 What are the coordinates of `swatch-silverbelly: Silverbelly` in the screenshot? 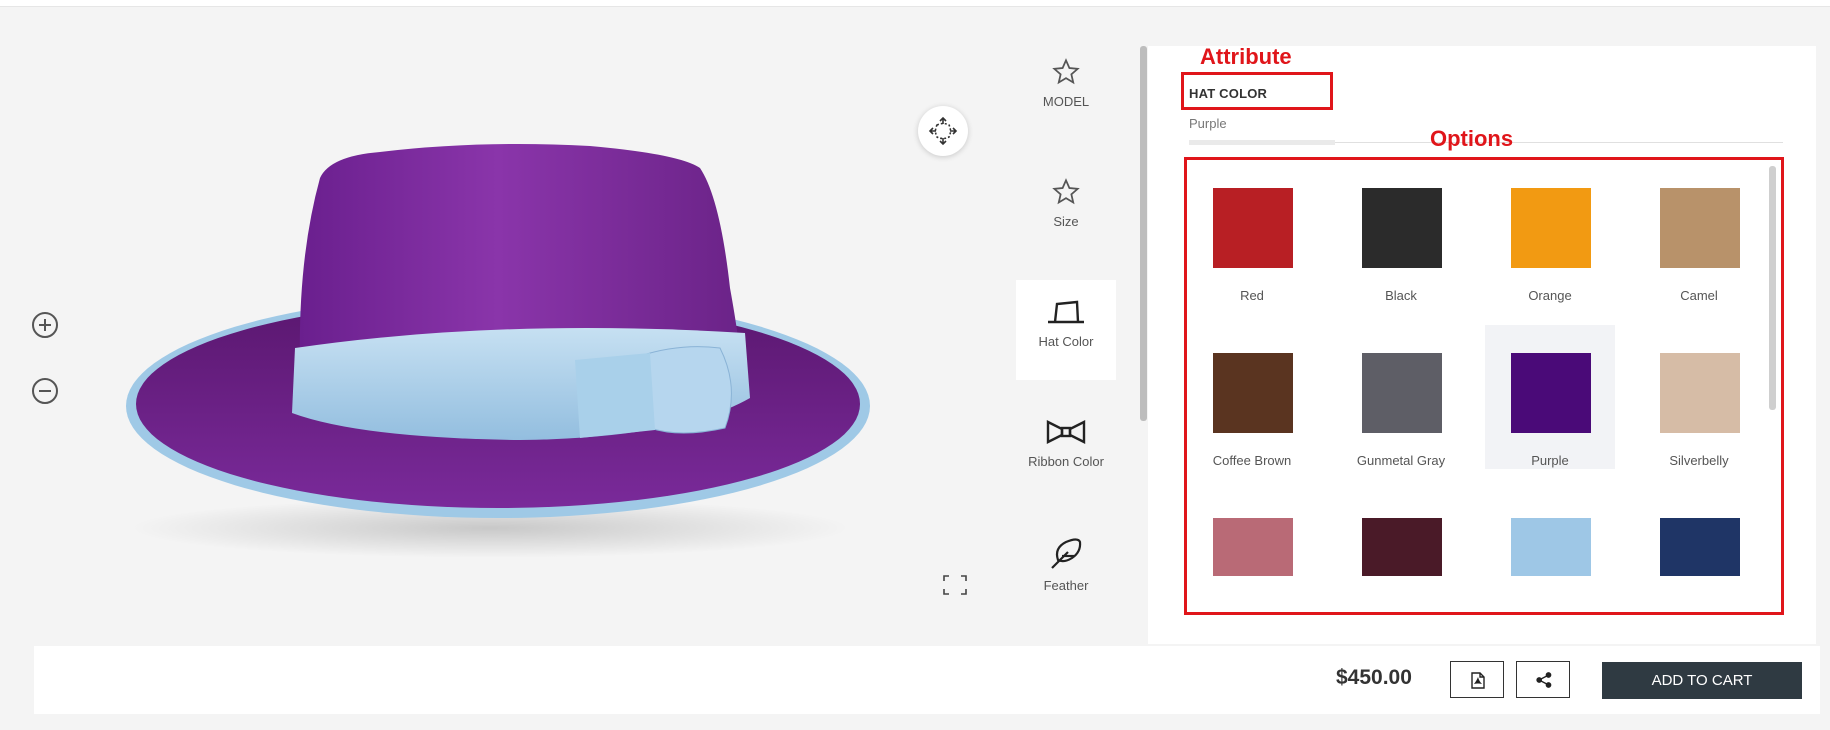 It's located at (1699, 397).